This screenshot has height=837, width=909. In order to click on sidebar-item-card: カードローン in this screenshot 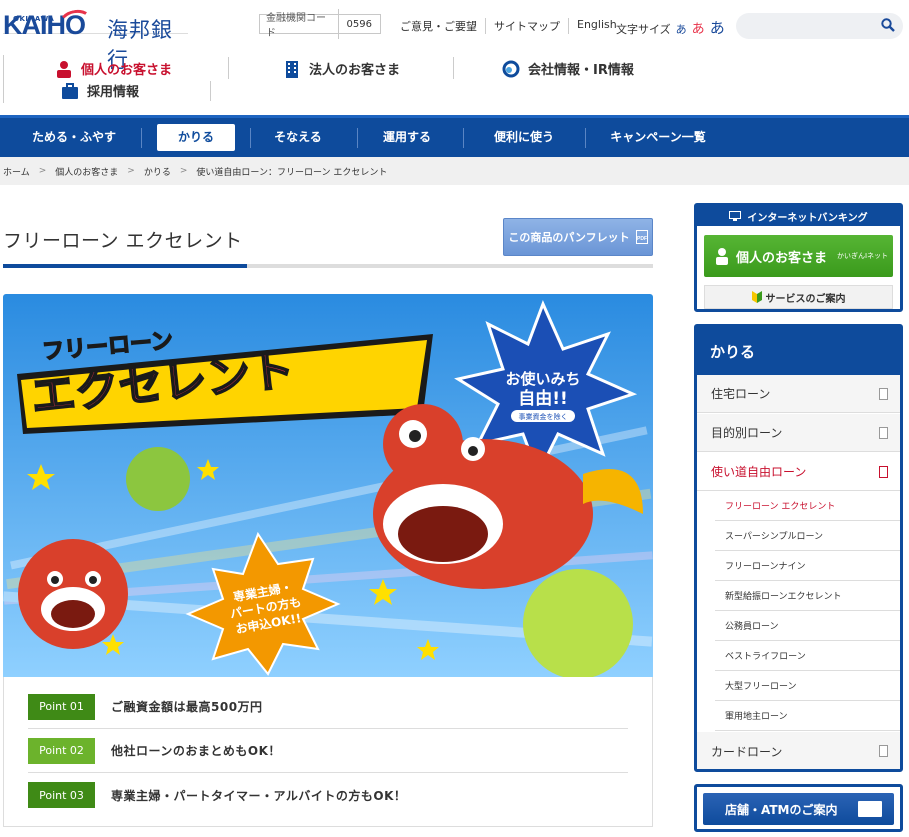, I will do `click(798, 750)`.